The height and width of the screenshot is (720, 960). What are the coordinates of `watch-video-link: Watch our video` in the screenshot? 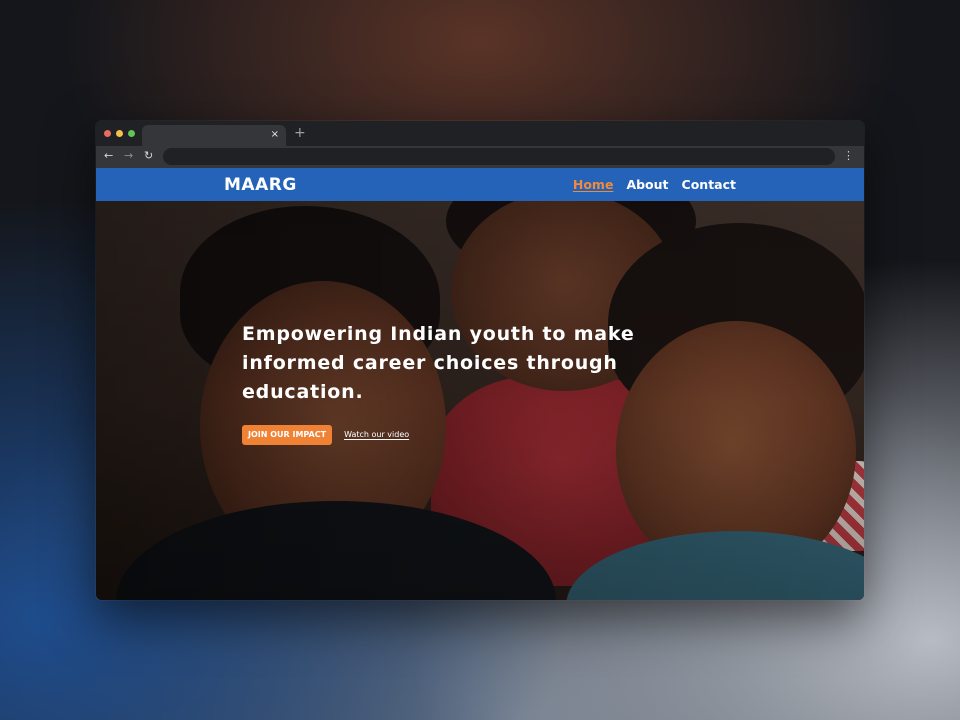 It's located at (376, 435).